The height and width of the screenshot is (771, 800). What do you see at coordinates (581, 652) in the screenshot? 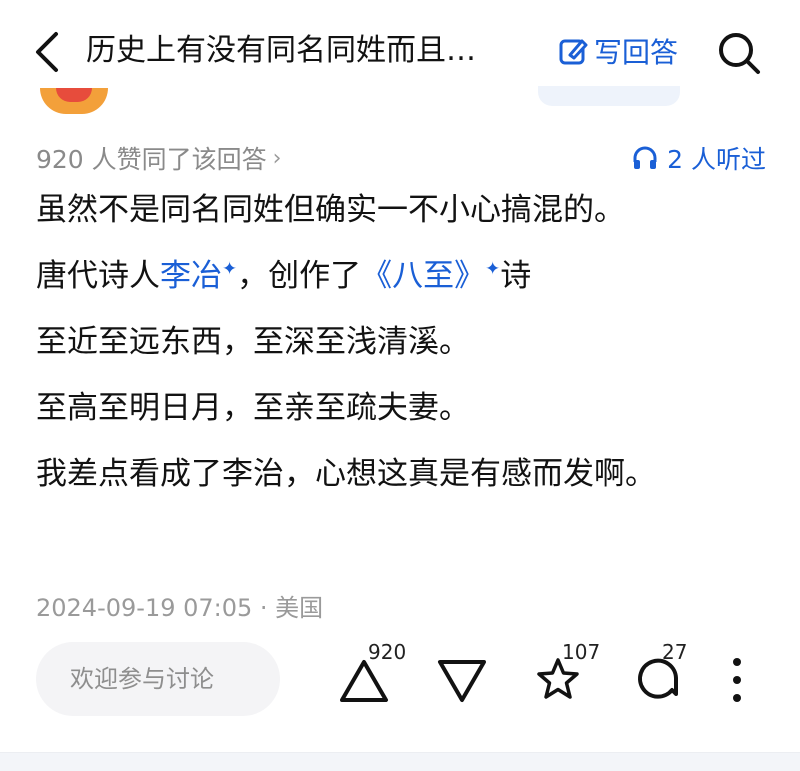
I see `favorite-count: 107` at bounding box center [581, 652].